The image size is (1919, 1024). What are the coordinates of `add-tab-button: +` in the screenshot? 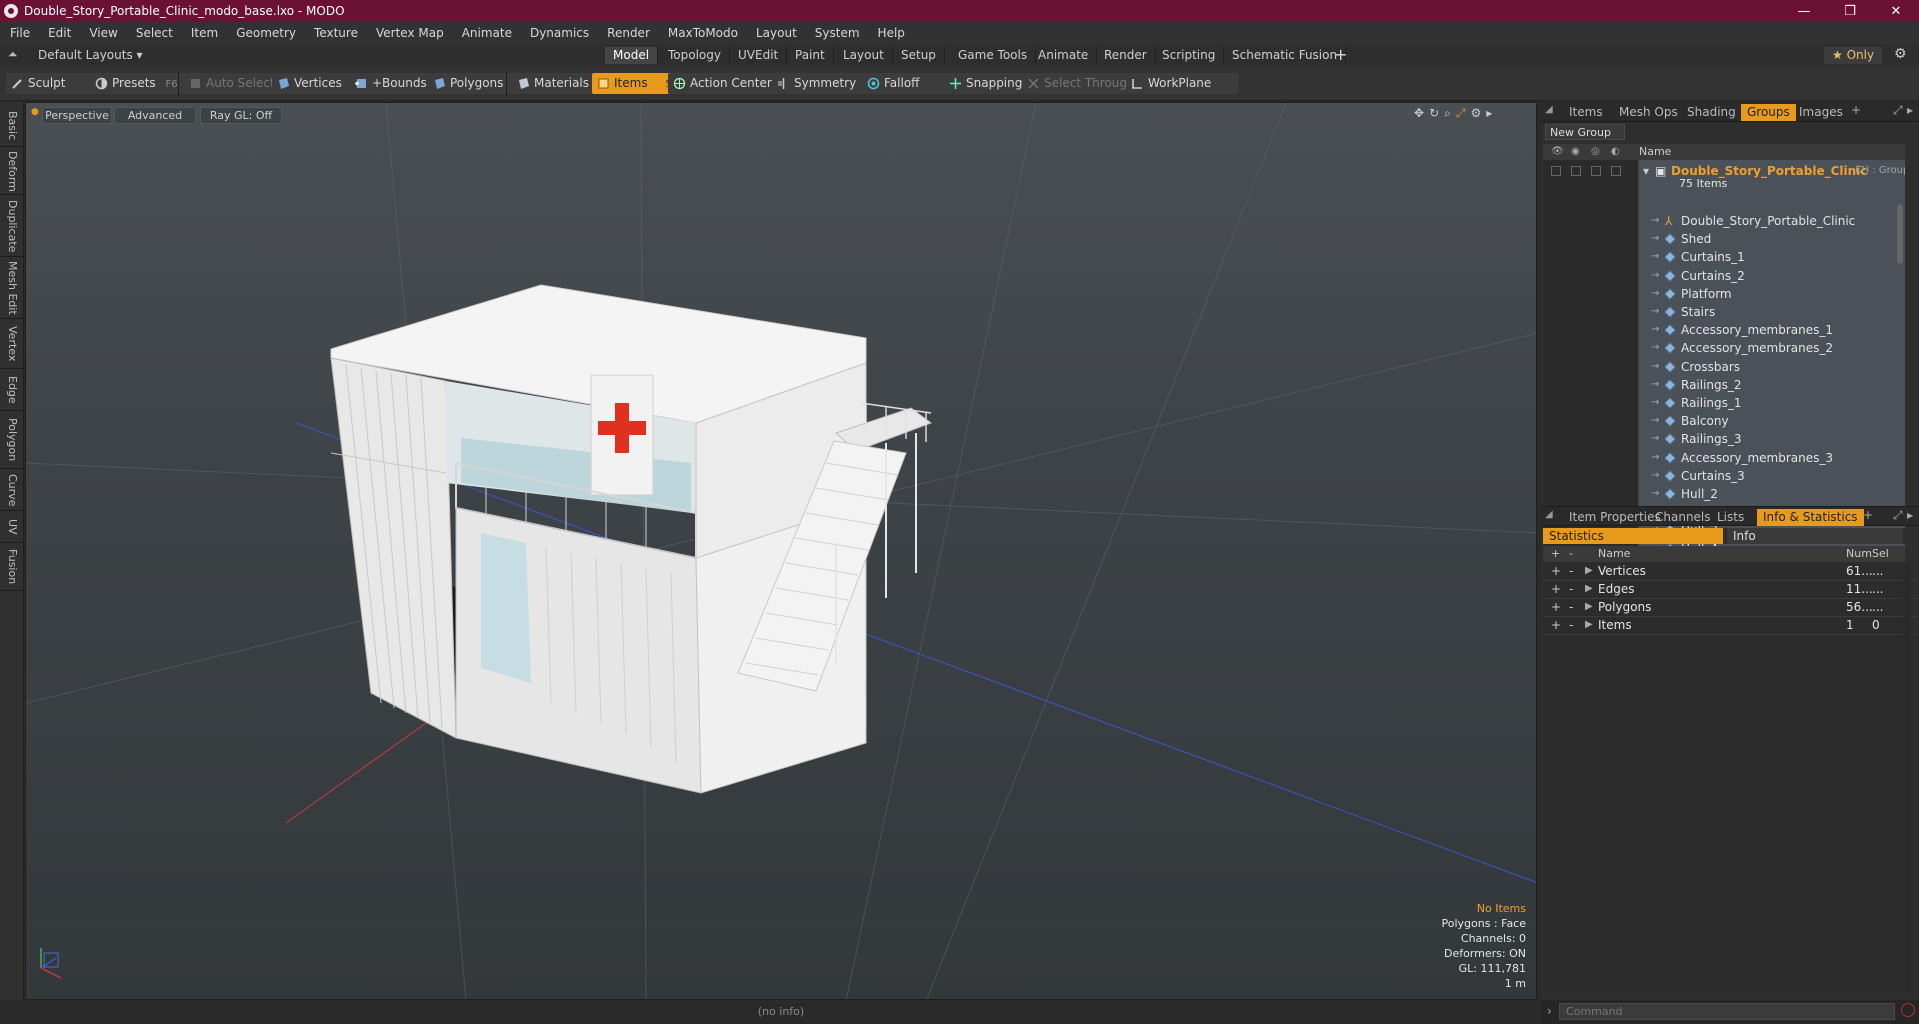 It's located at (1340, 54).